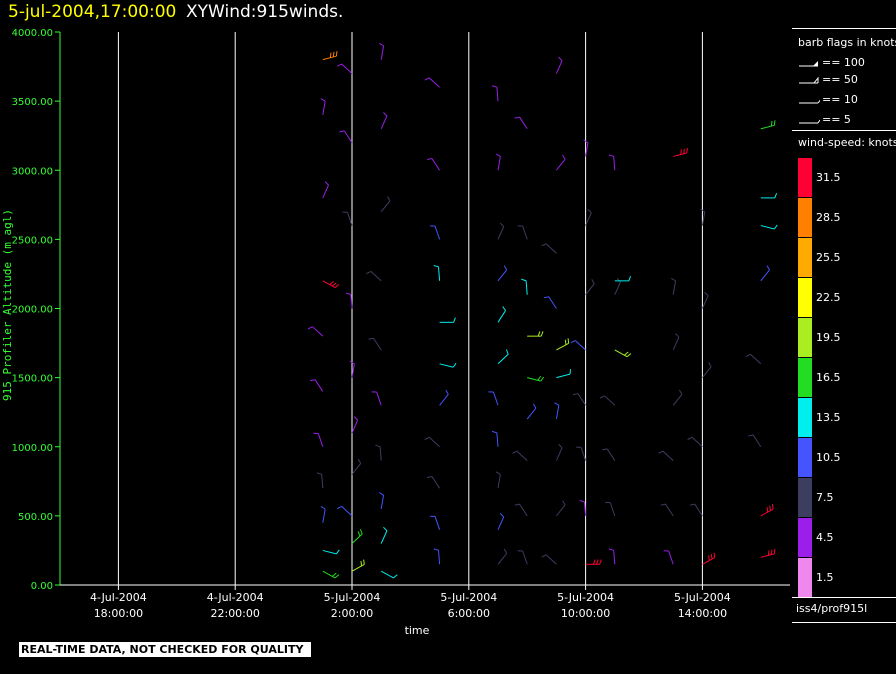  Describe the element at coordinates (32, 379) in the screenshot. I see `y-tick-label: 1500.00` at that location.